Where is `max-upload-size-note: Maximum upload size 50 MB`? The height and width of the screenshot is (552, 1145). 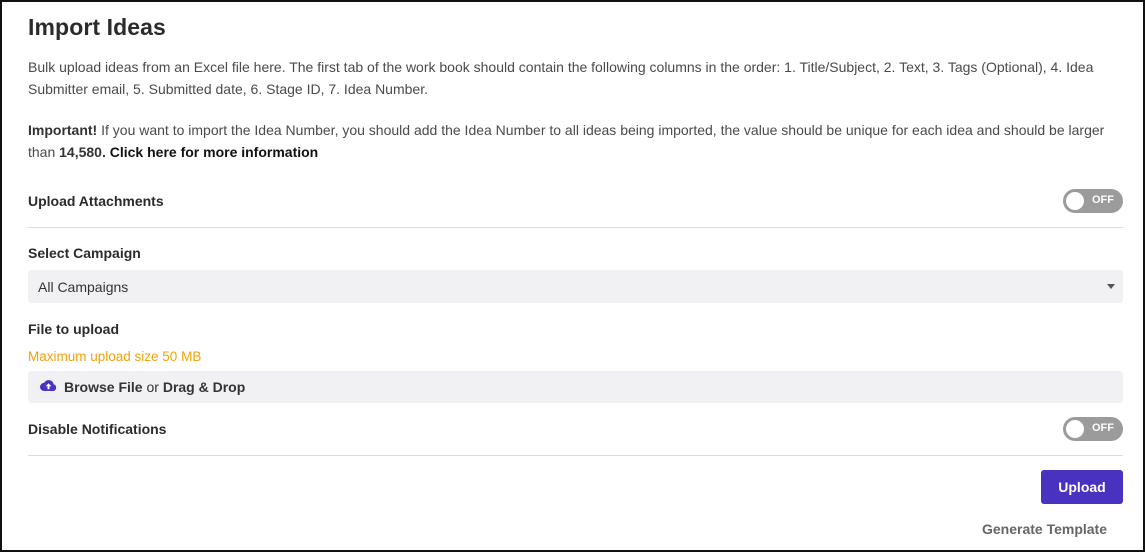 max-upload-size-note: Maximum upload size 50 MB is located at coordinates (115, 356).